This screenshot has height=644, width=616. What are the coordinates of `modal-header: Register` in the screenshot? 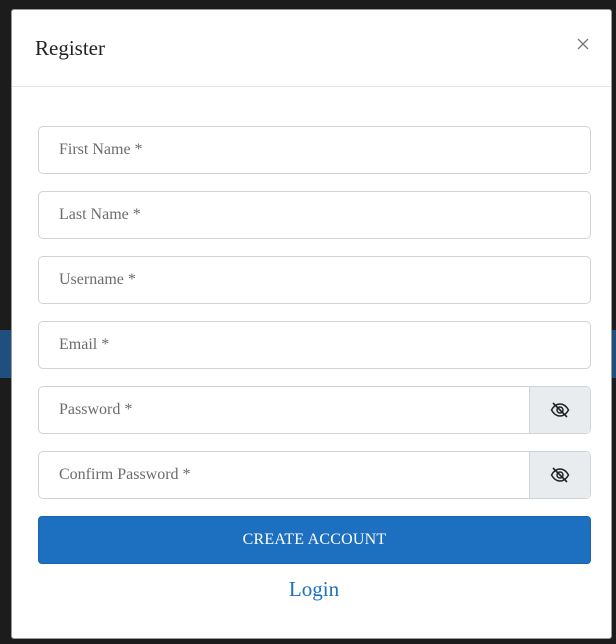 It's located at (311, 48).